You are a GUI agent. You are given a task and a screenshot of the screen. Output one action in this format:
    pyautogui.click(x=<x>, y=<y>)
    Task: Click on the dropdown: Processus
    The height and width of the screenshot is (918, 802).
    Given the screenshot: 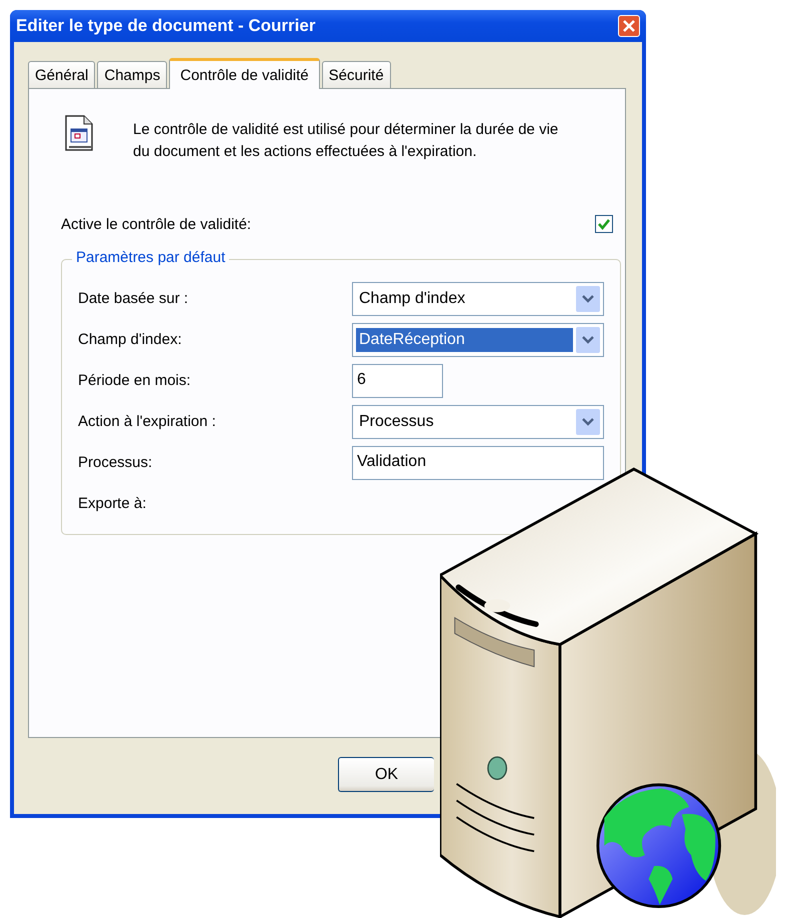 What is the action you would take?
    pyautogui.click(x=478, y=421)
    